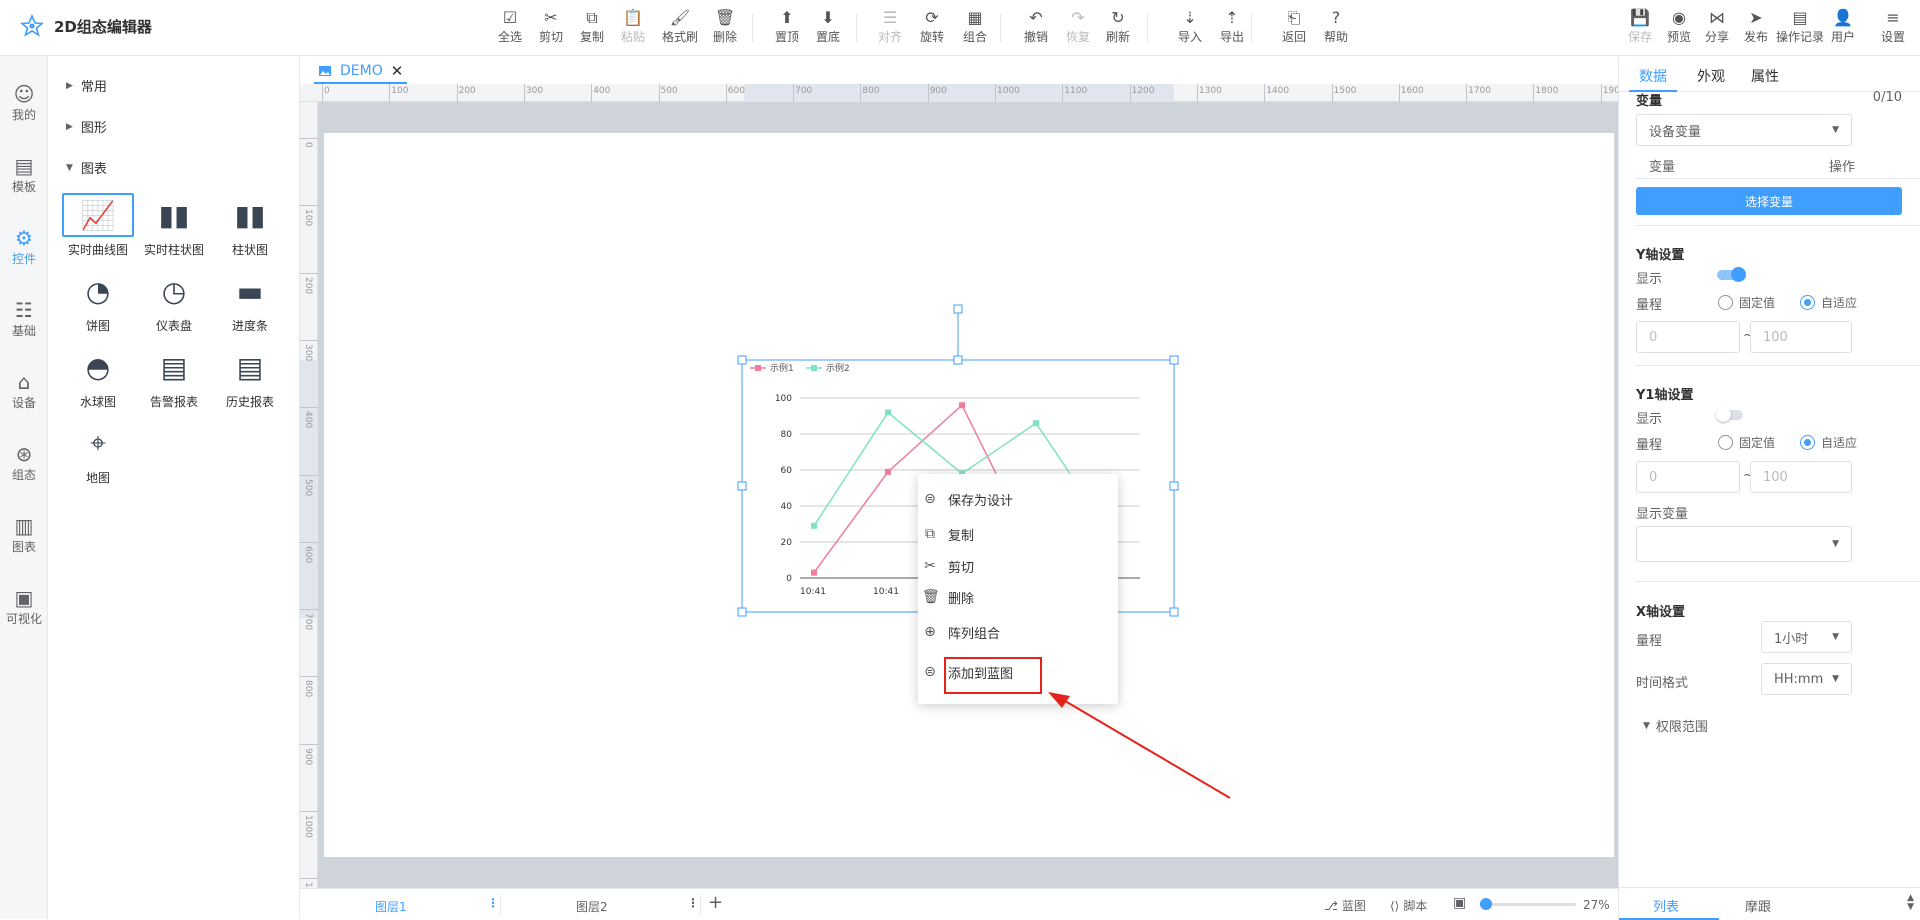 The image size is (1920, 920). What do you see at coordinates (592, 30) in the screenshot?
I see `toolbar-button-2: ⧉ 复制` at bounding box center [592, 30].